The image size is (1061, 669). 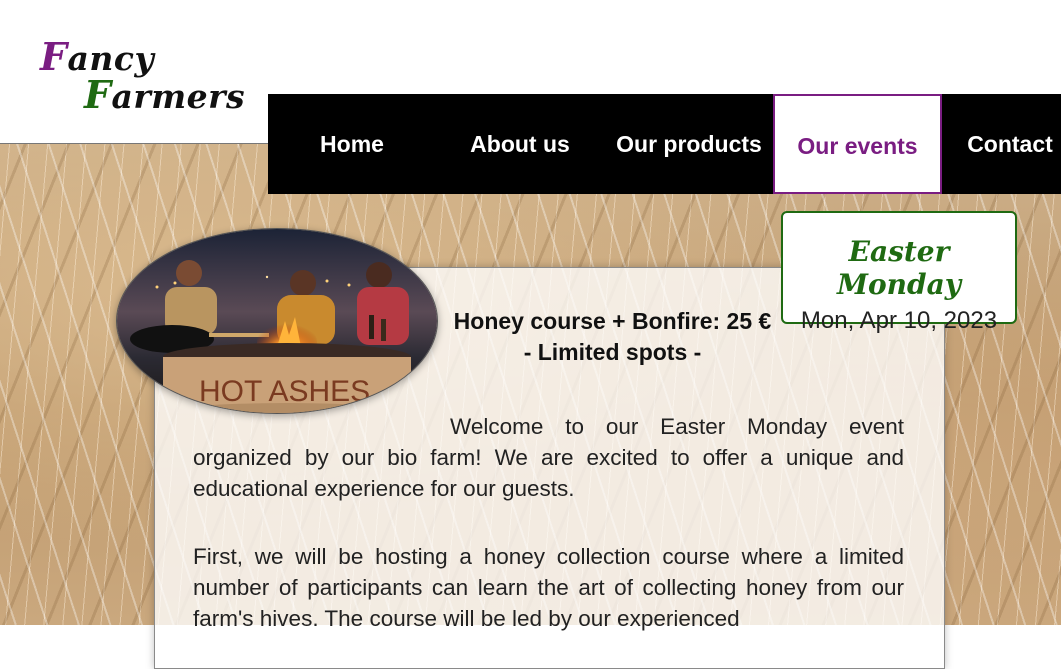 I want to click on fire-pit-sign: HOT ASHES, so click(x=284, y=391).